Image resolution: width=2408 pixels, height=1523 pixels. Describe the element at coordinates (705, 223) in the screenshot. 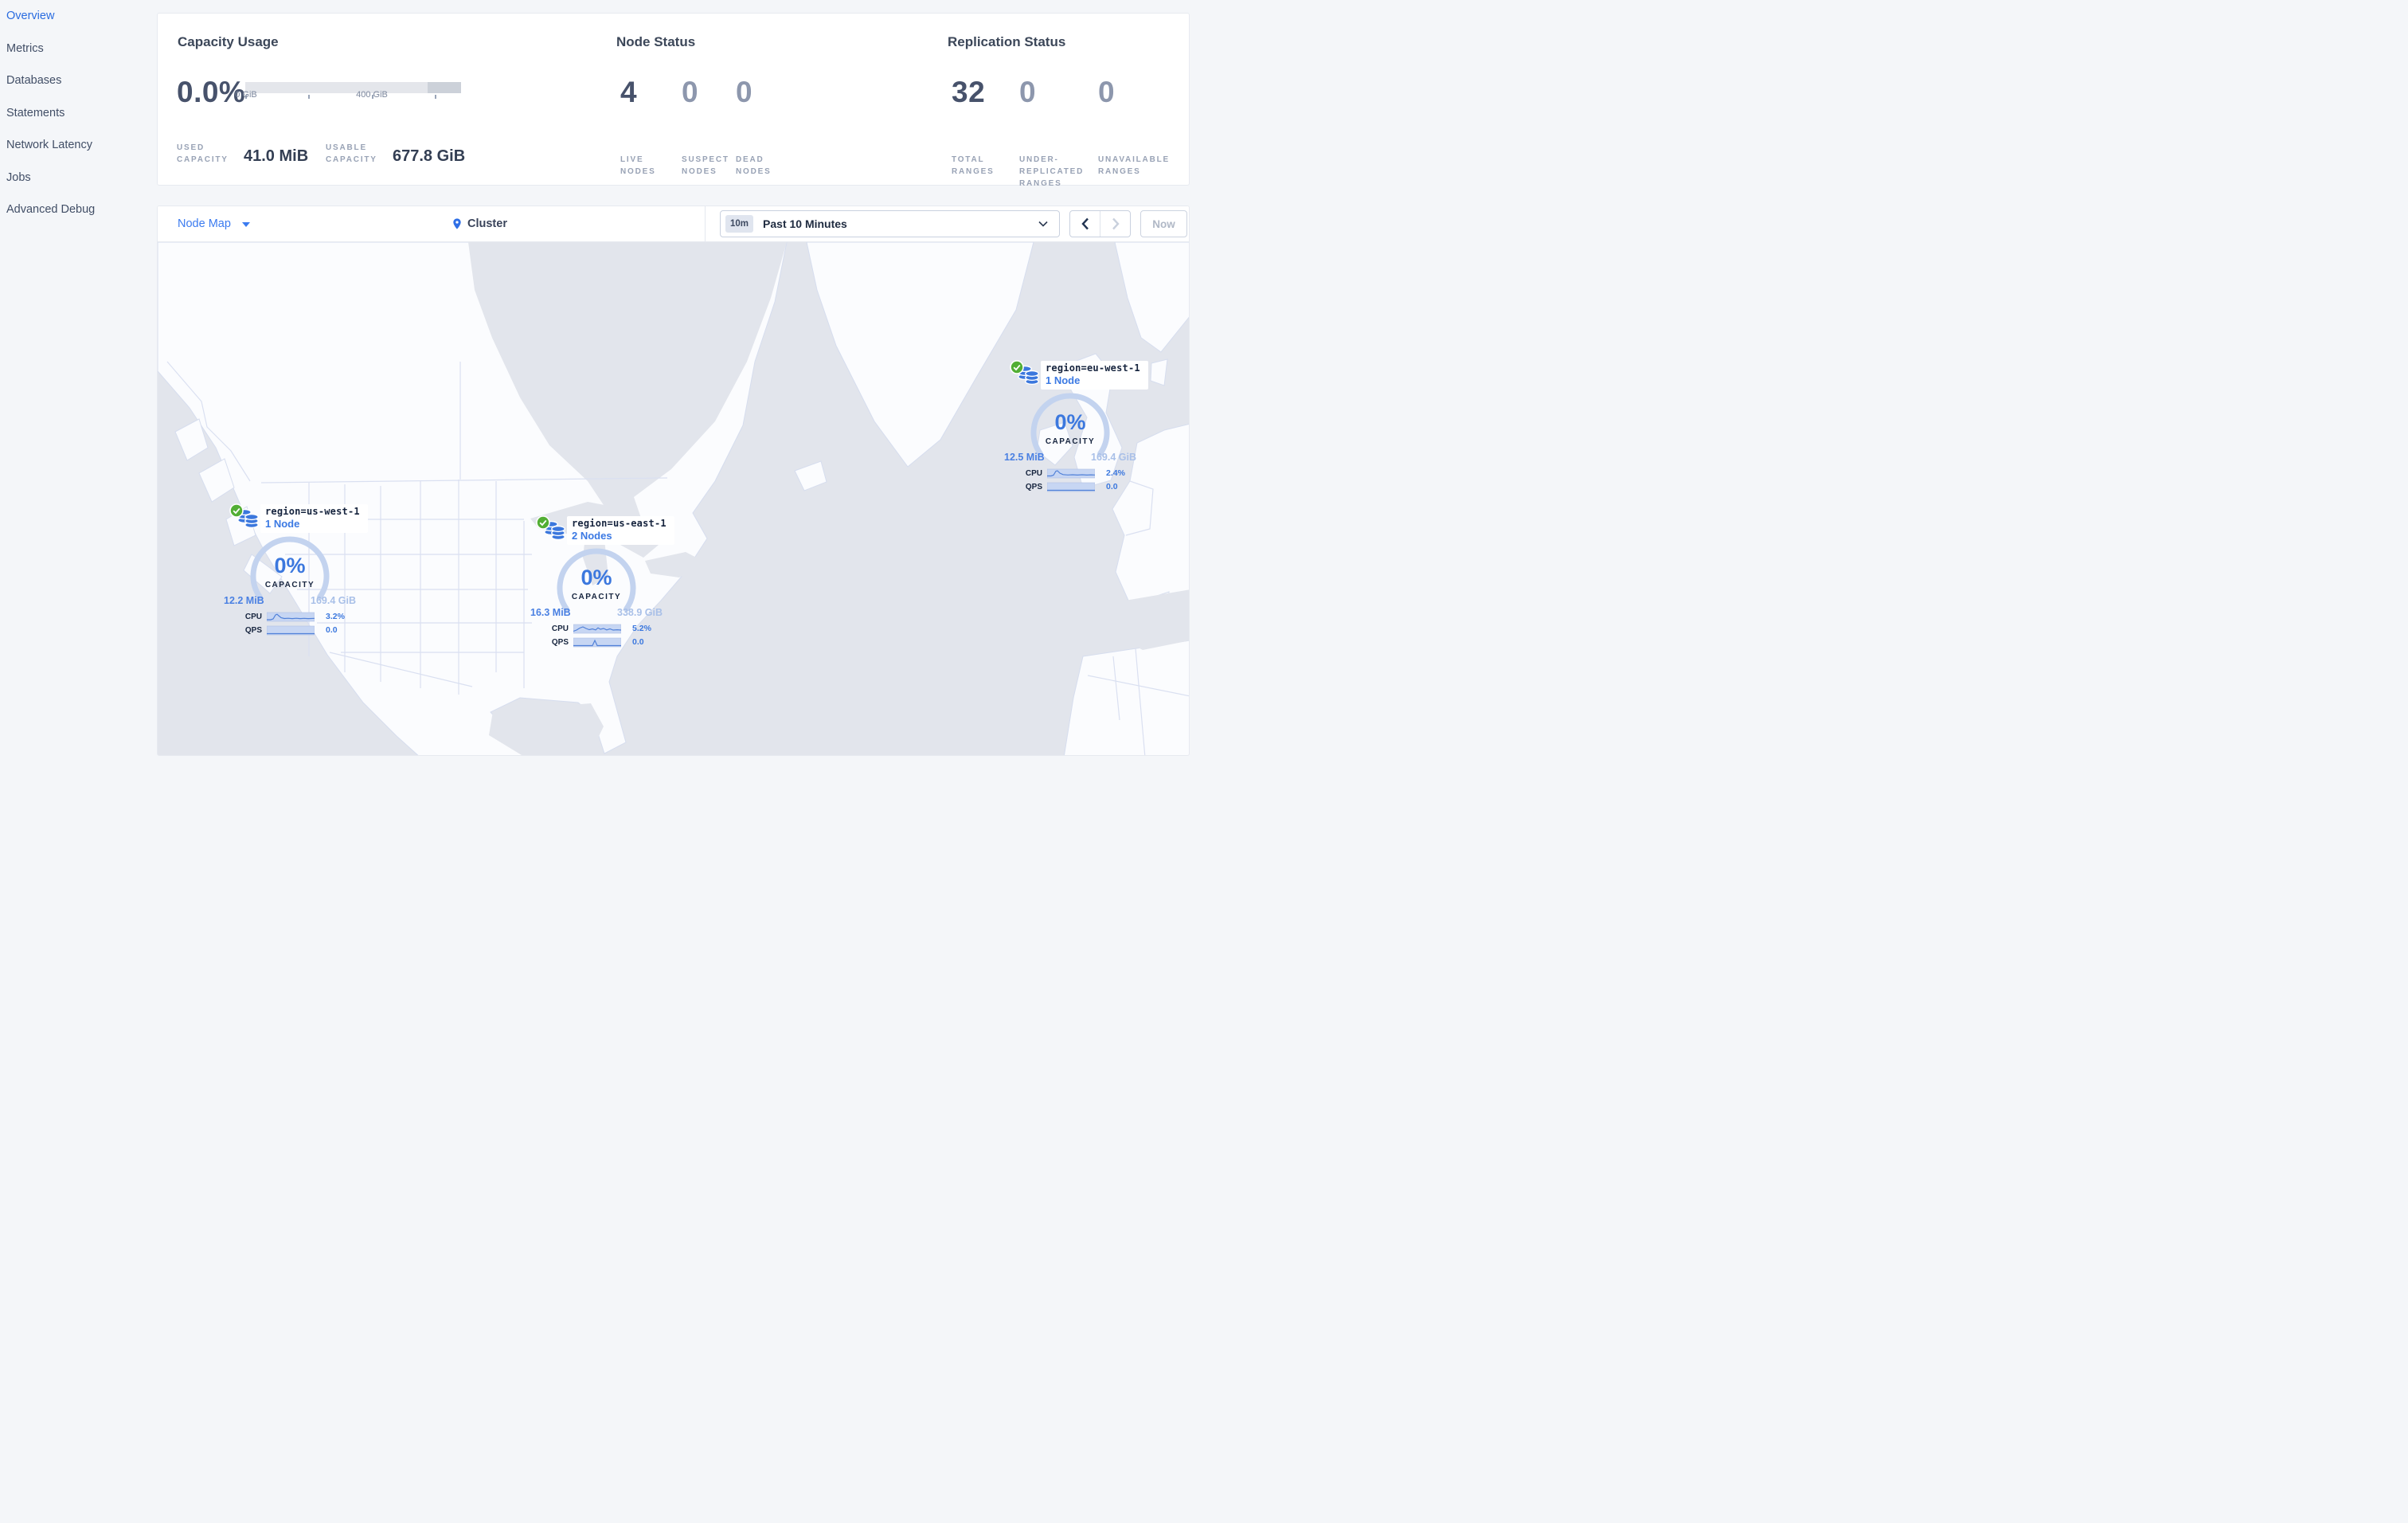

I see `toolbar-divider` at that location.